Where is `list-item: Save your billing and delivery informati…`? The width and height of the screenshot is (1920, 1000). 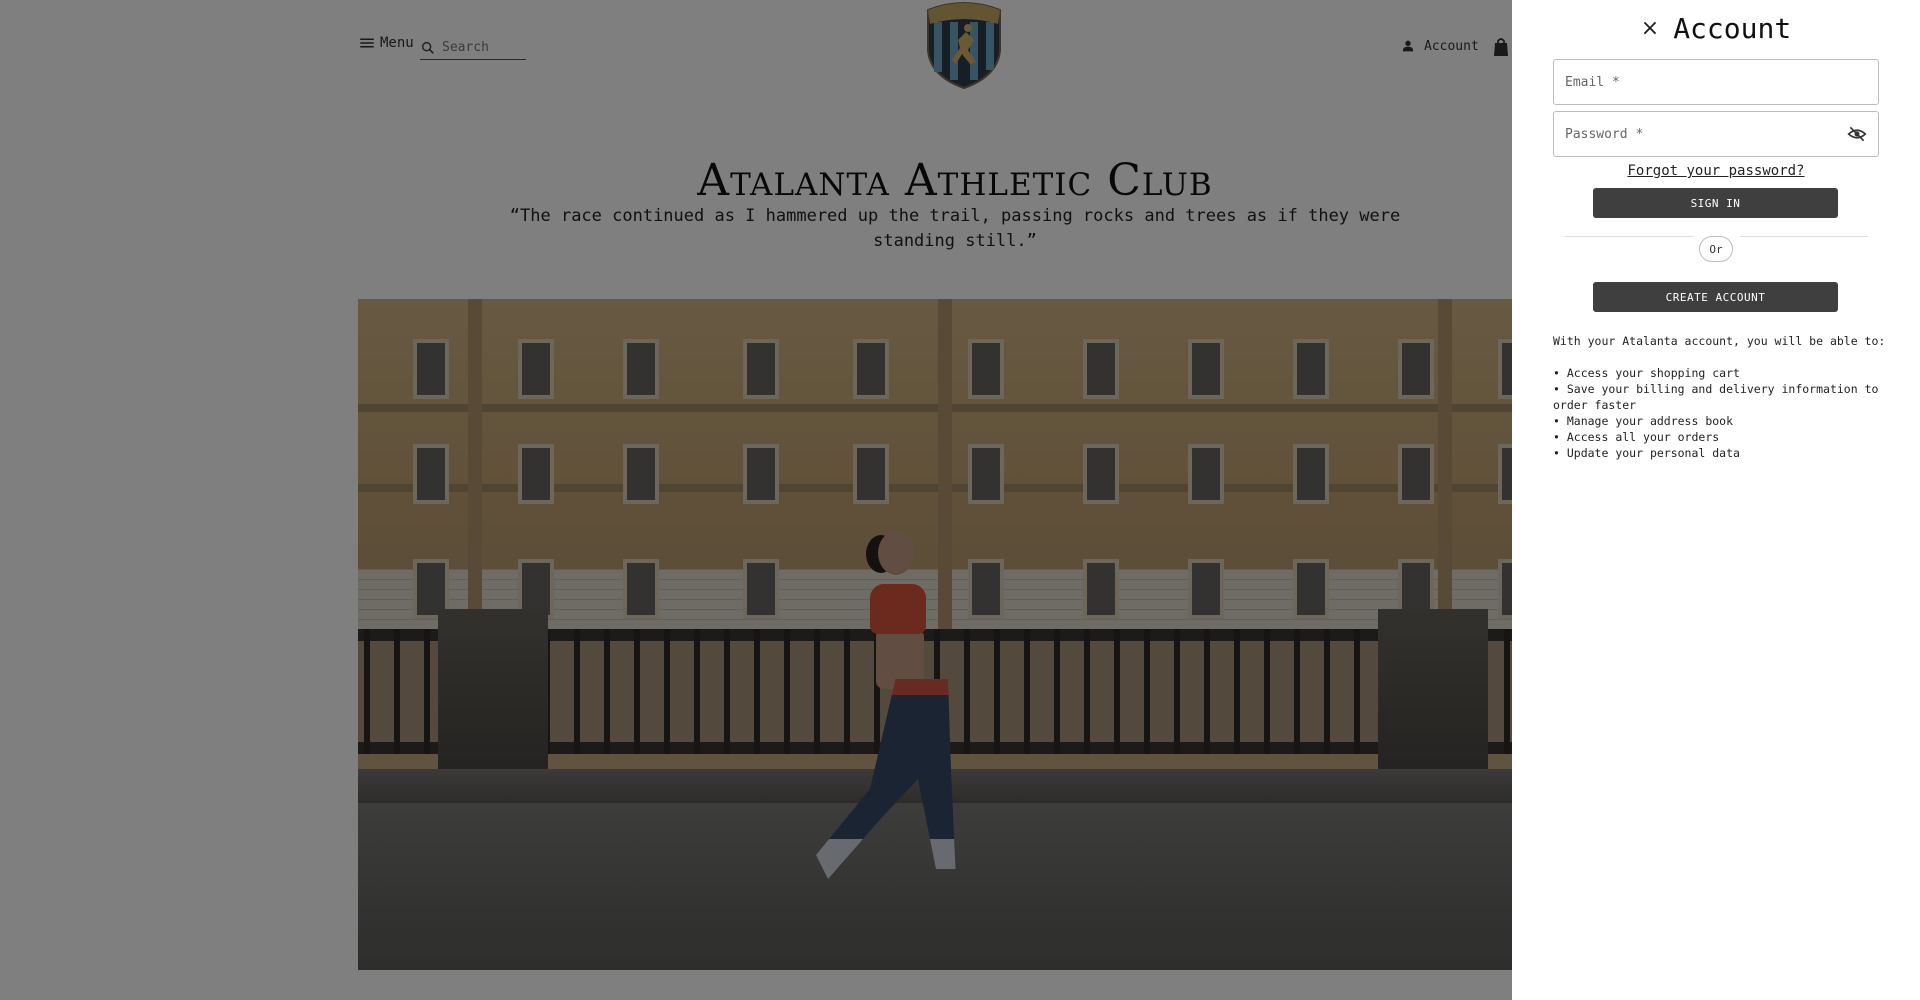 list-item: Save your billing and delivery informati… is located at coordinates (1718, 397).